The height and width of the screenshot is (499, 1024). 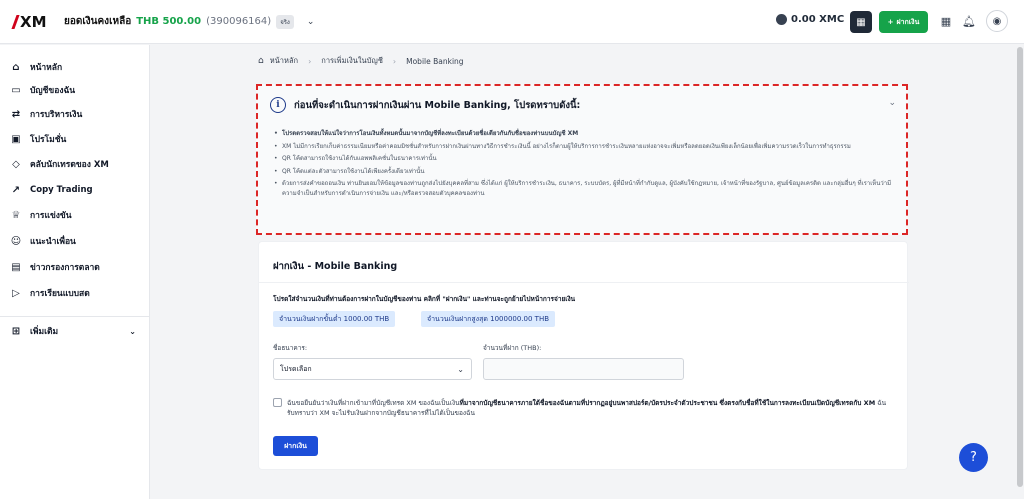 What do you see at coordinates (51, 216) in the screenshot?
I see `sidebar-item-label: การแข่งขัน` at bounding box center [51, 216].